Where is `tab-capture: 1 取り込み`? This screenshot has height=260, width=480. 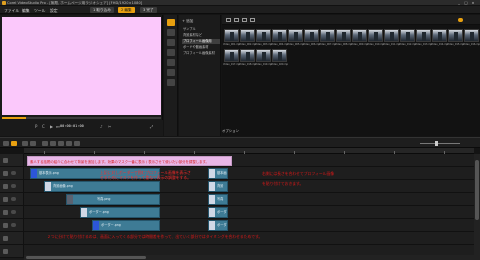 tab-capture: 1 取り込み is located at coordinates (102, 10).